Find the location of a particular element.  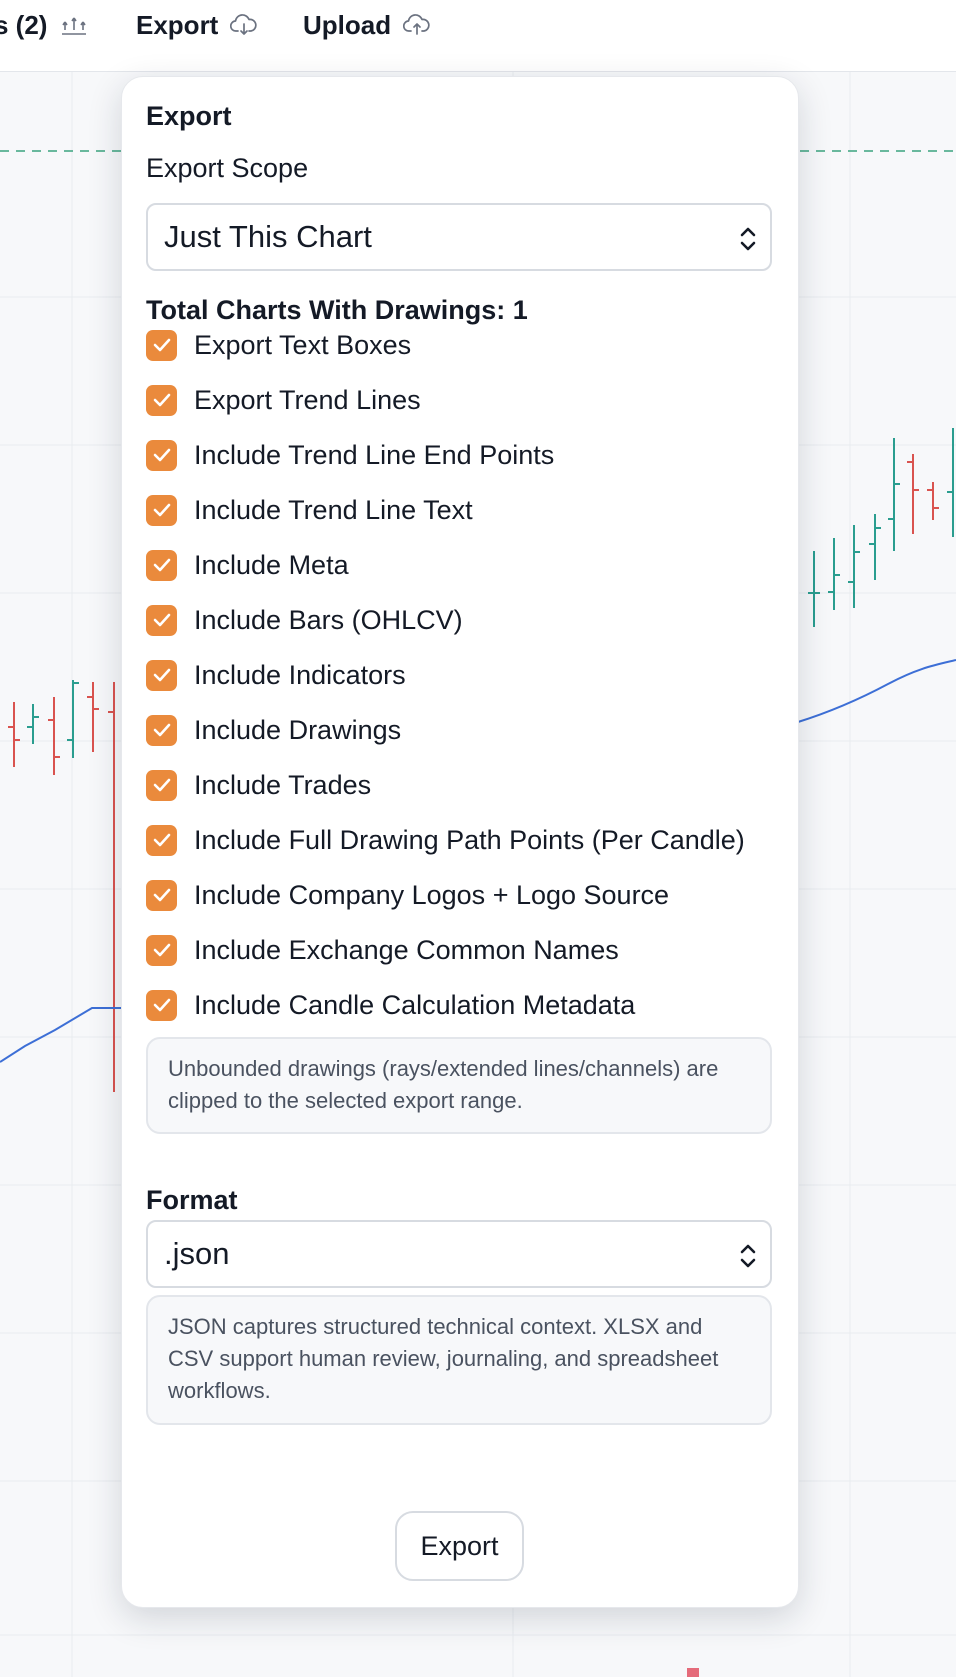

option-label: Include Trend Line End Points is located at coordinates (374, 454).